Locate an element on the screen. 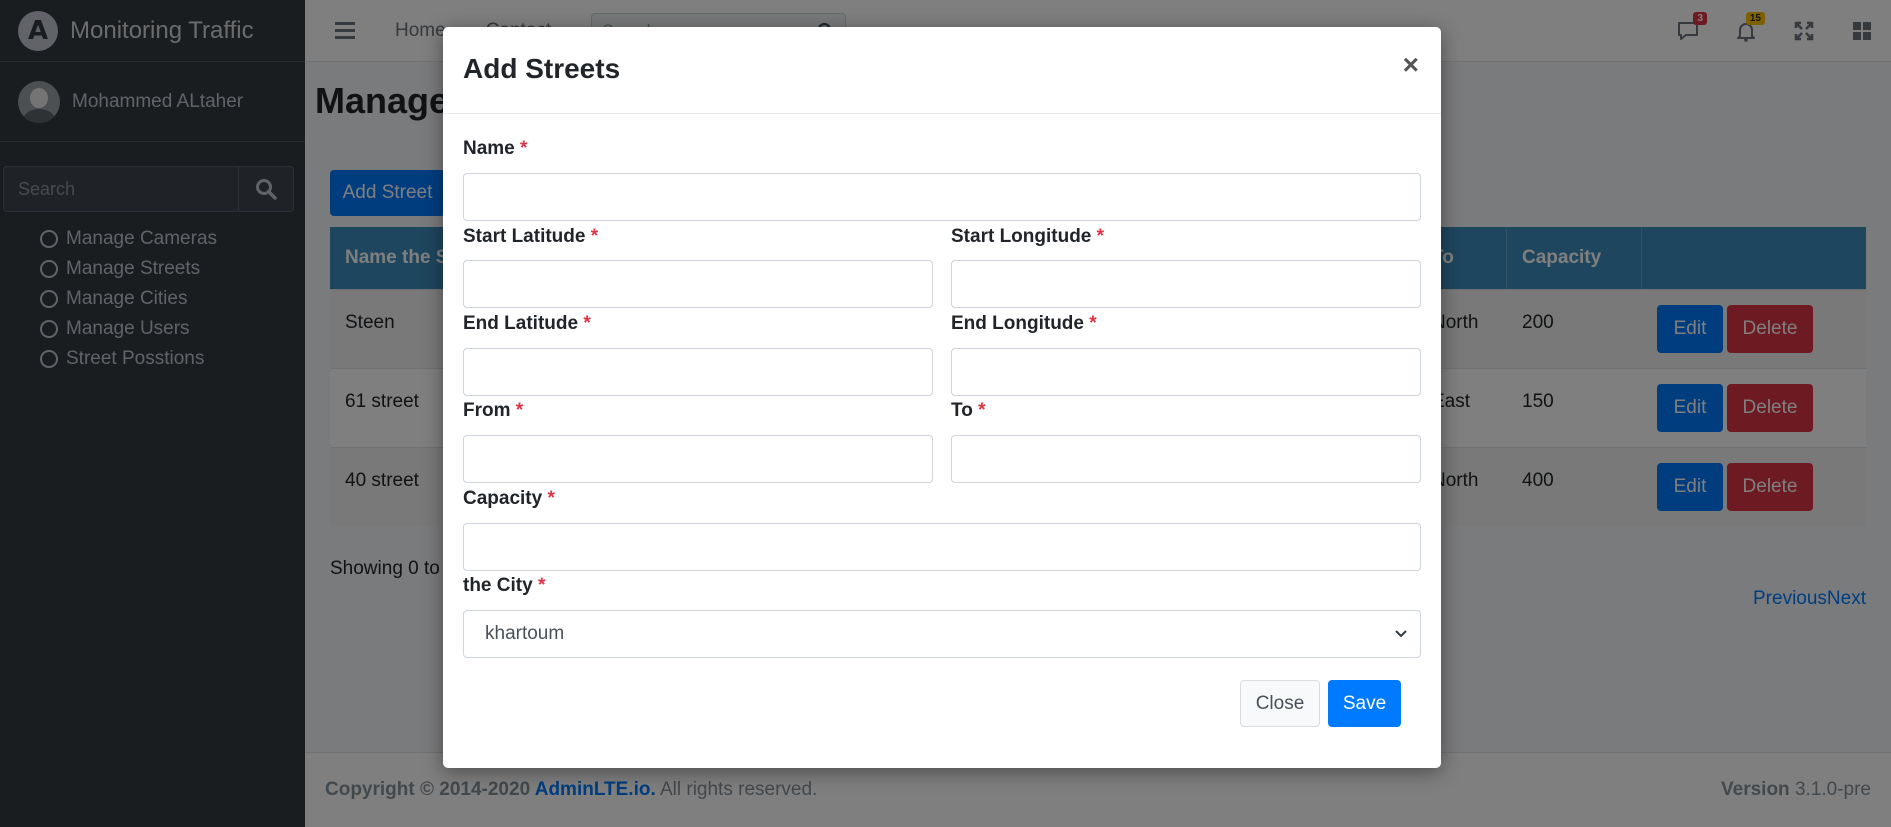 The width and height of the screenshot is (1891, 827). city-label: the City * is located at coordinates (504, 585).